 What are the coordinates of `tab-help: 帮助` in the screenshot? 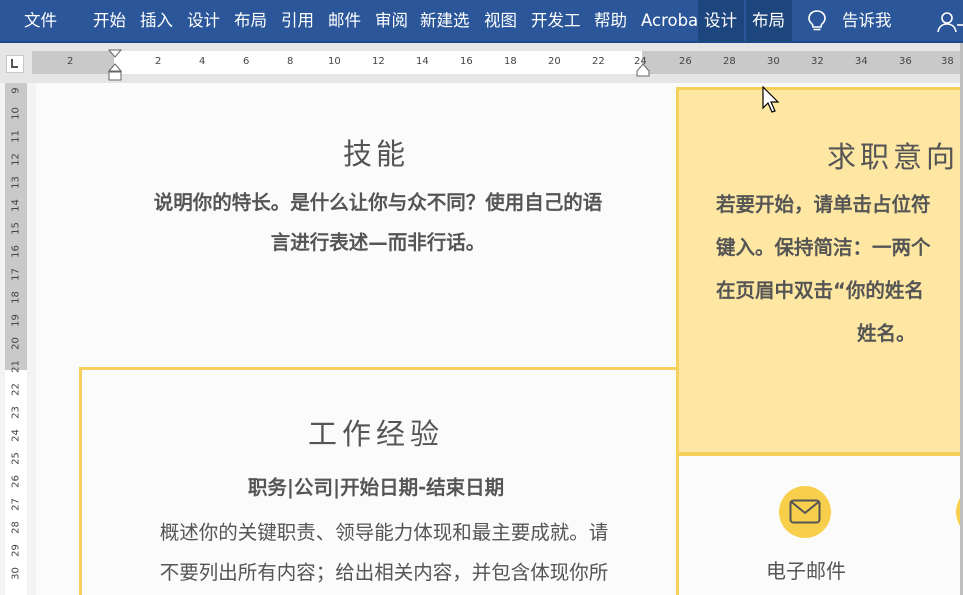 It's located at (610, 20).